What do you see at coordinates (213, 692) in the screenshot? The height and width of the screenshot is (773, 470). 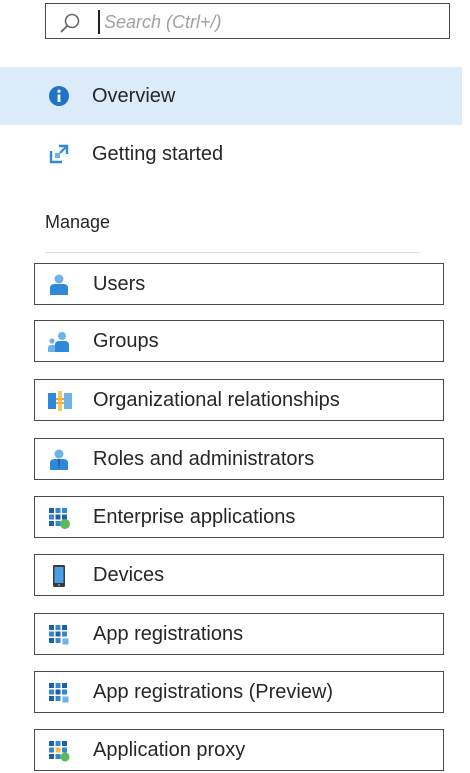 I see `manage-item-label: App registrations (Preview)` at bounding box center [213, 692].